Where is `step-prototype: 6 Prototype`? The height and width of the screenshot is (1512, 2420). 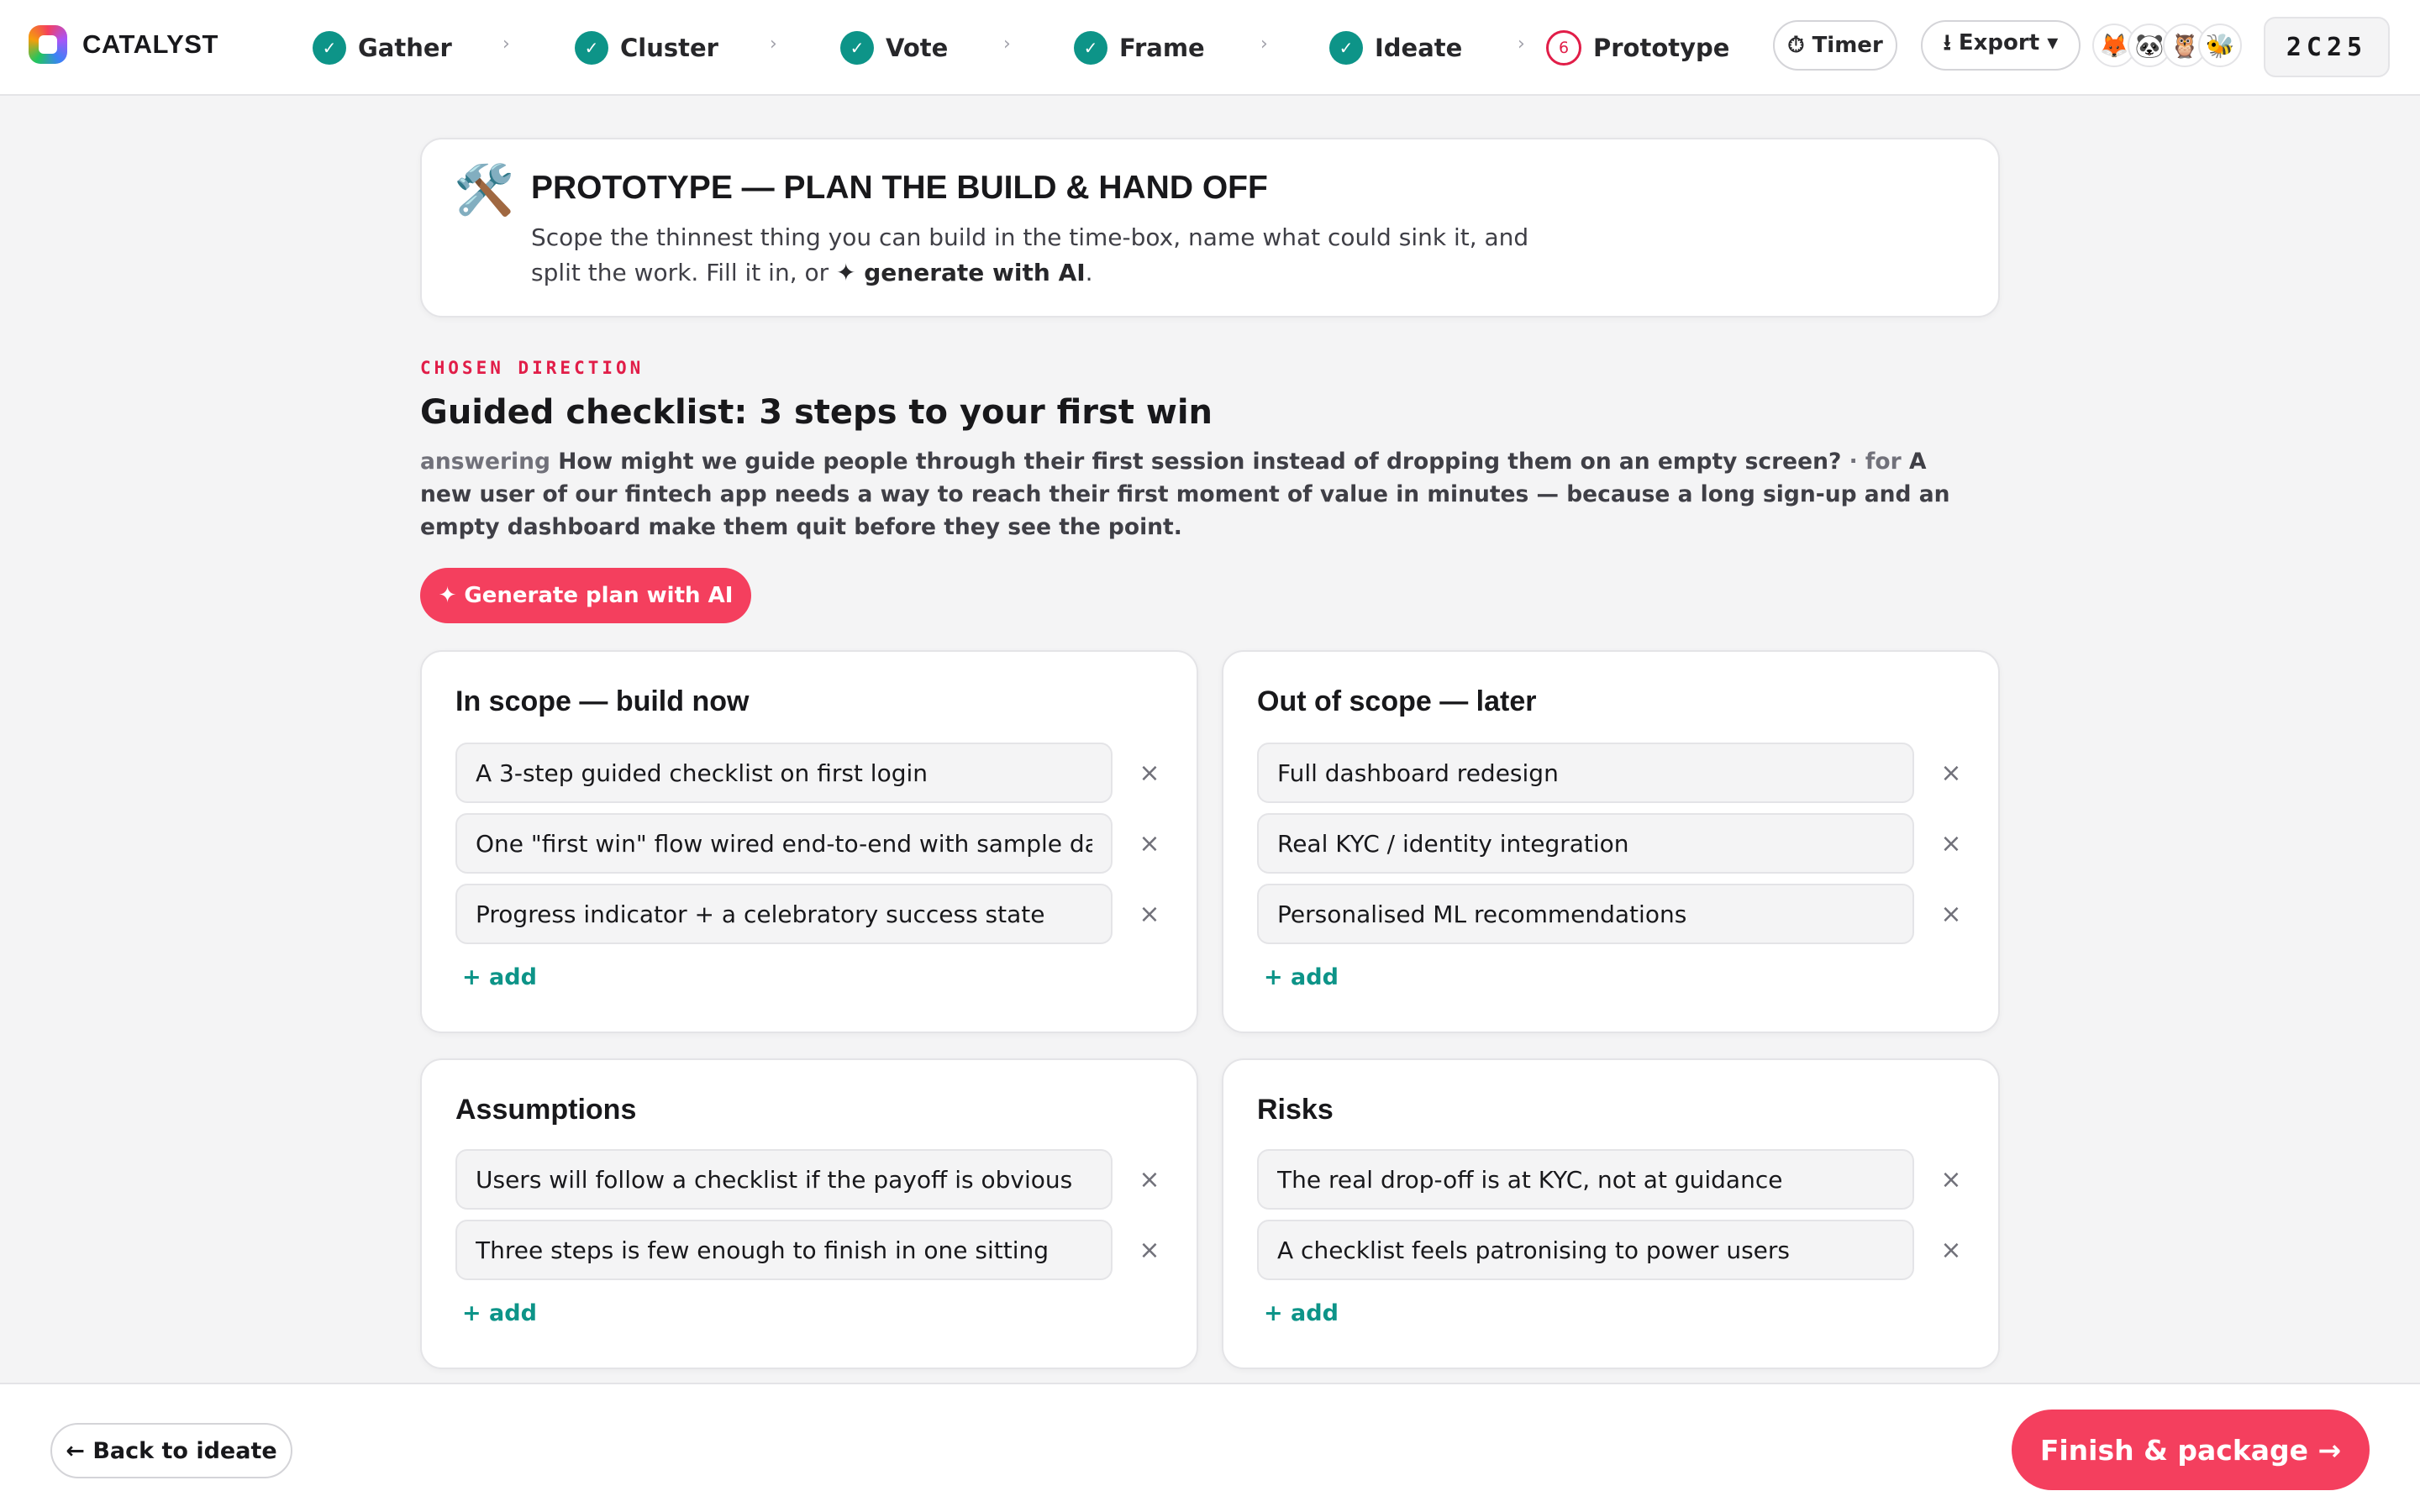 step-prototype: 6 Prototype is located at coordinates (1637, 48).